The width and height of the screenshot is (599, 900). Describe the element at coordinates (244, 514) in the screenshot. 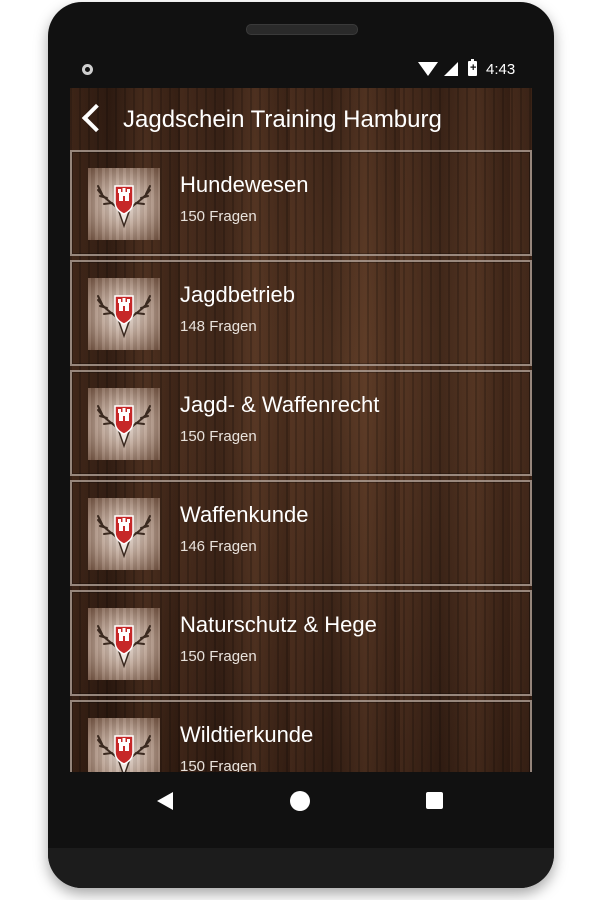

I see `category-title: Waffenkunde` at that location.